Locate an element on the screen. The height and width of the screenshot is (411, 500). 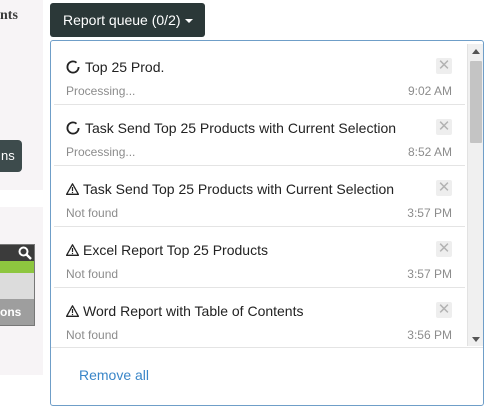
item-title-row: Top 25 Prod. is located at coordinates (115, 67).